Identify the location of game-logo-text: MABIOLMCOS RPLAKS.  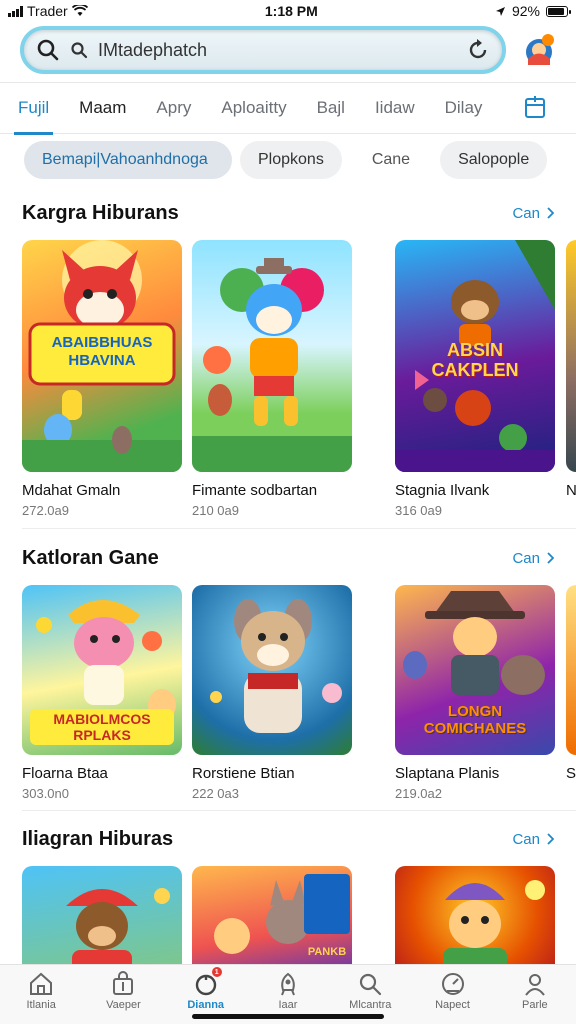
(102, 727).